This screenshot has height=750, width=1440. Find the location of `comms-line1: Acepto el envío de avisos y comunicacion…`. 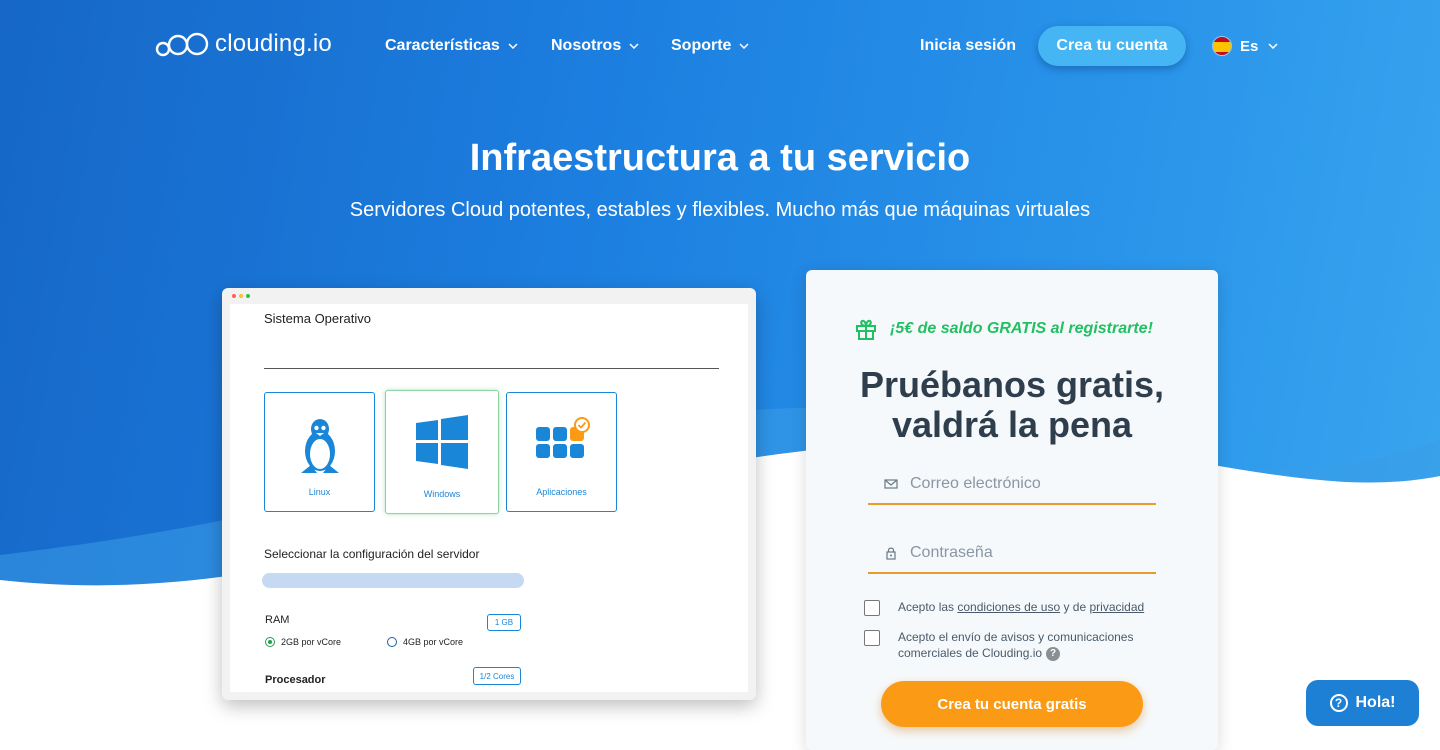

comms-line1: Acepto el envío de avisos y comunicacion… is located at coordinates (1016, 637).